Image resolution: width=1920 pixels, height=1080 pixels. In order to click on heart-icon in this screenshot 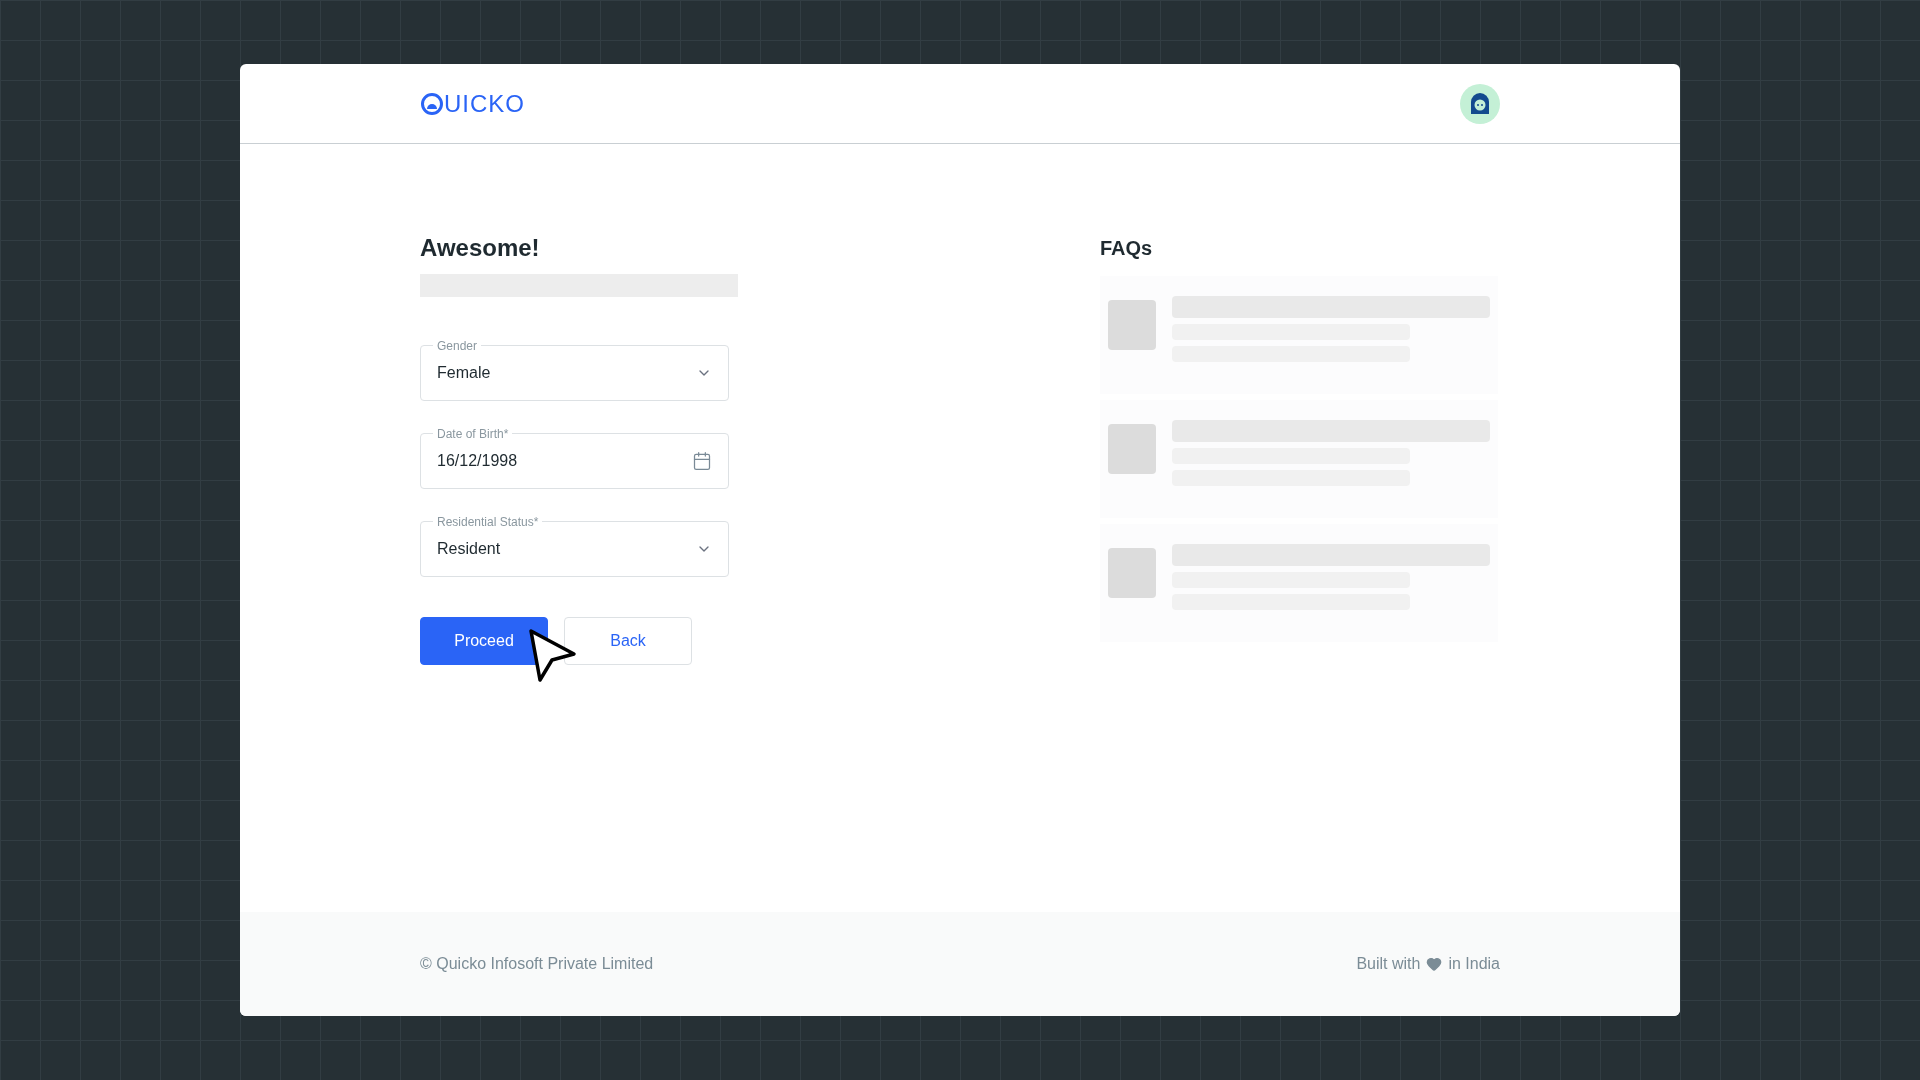, I will do `click(1434, 964)`.